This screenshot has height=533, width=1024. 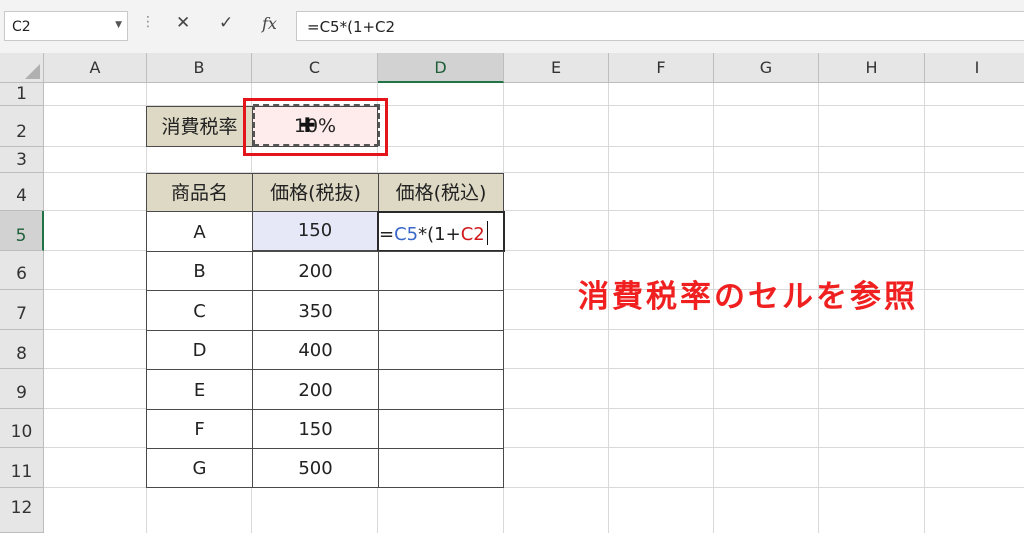 I want to click on tax-rate-label-cell: 消費税率, so click(x=199, y=126).